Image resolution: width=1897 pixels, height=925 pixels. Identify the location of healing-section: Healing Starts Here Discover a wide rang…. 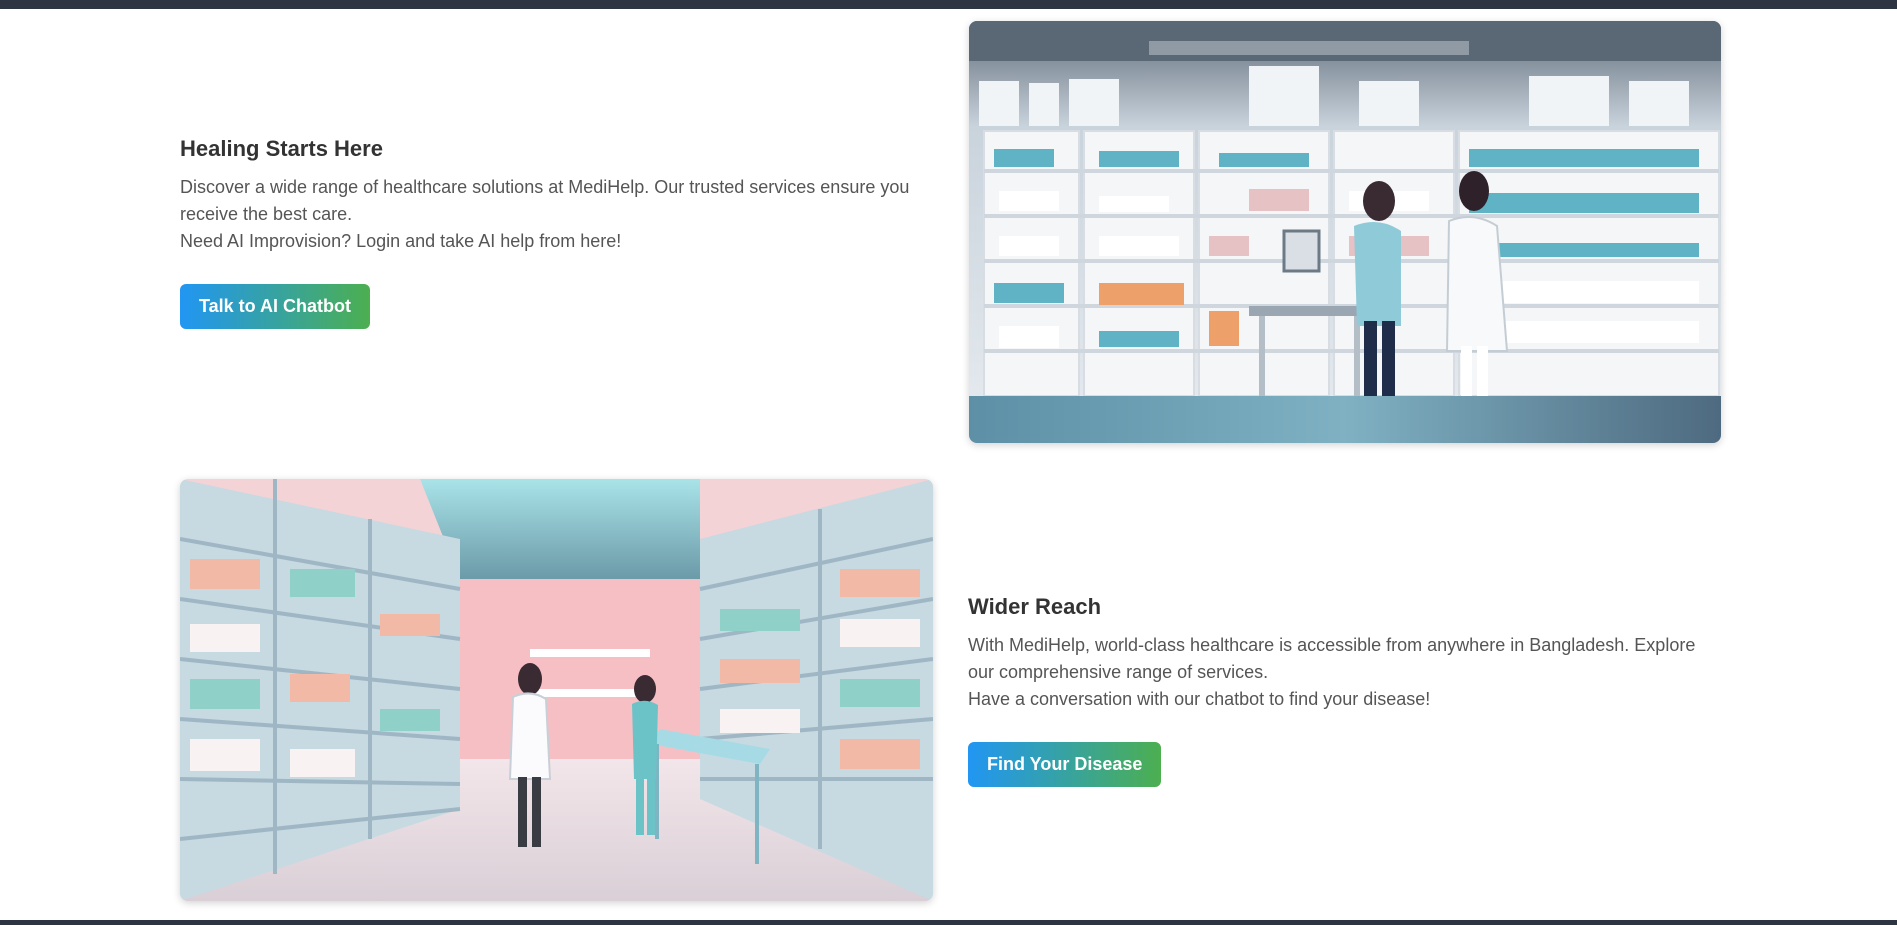
(550, 232).